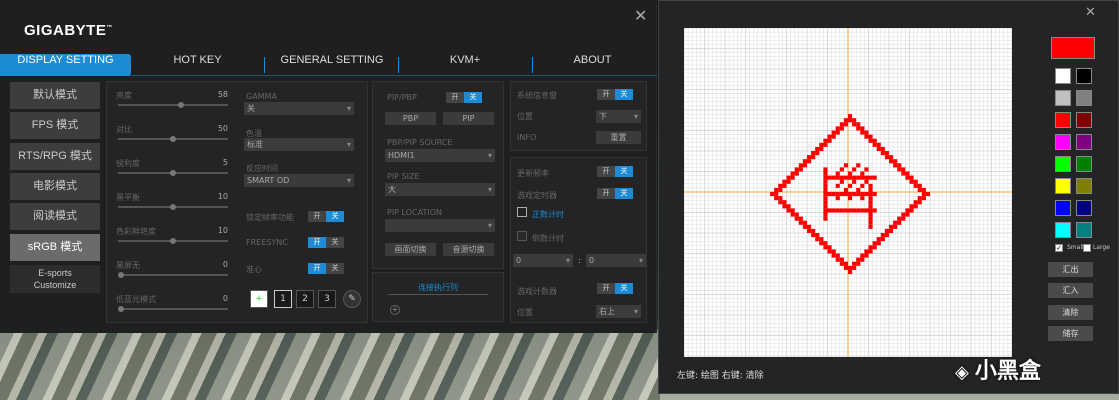  What do you see at coordinates (299, 144) in the screenshot?
I see `color-temp-select: 标准` at bounding box center [299, 144].